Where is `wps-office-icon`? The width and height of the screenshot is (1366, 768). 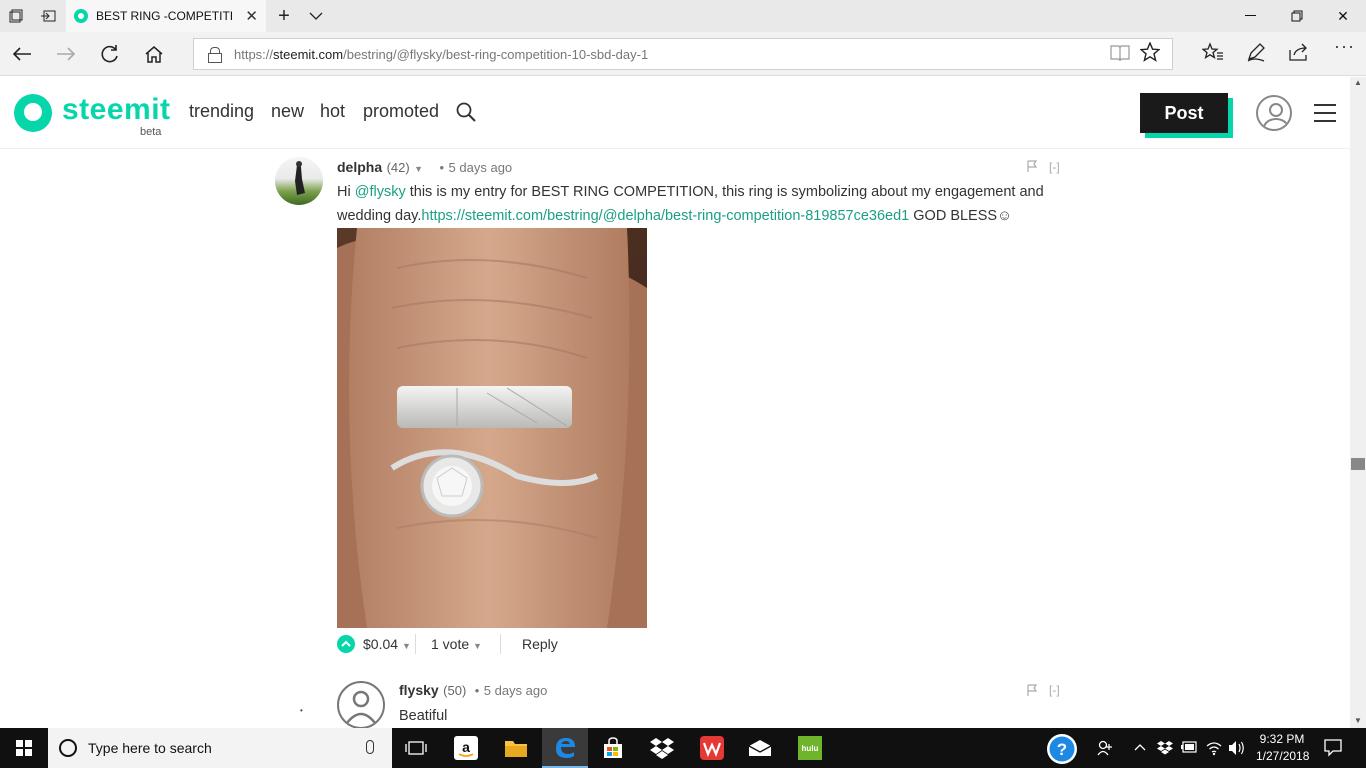 wps-office-icon is located at coordinates (712, 748).